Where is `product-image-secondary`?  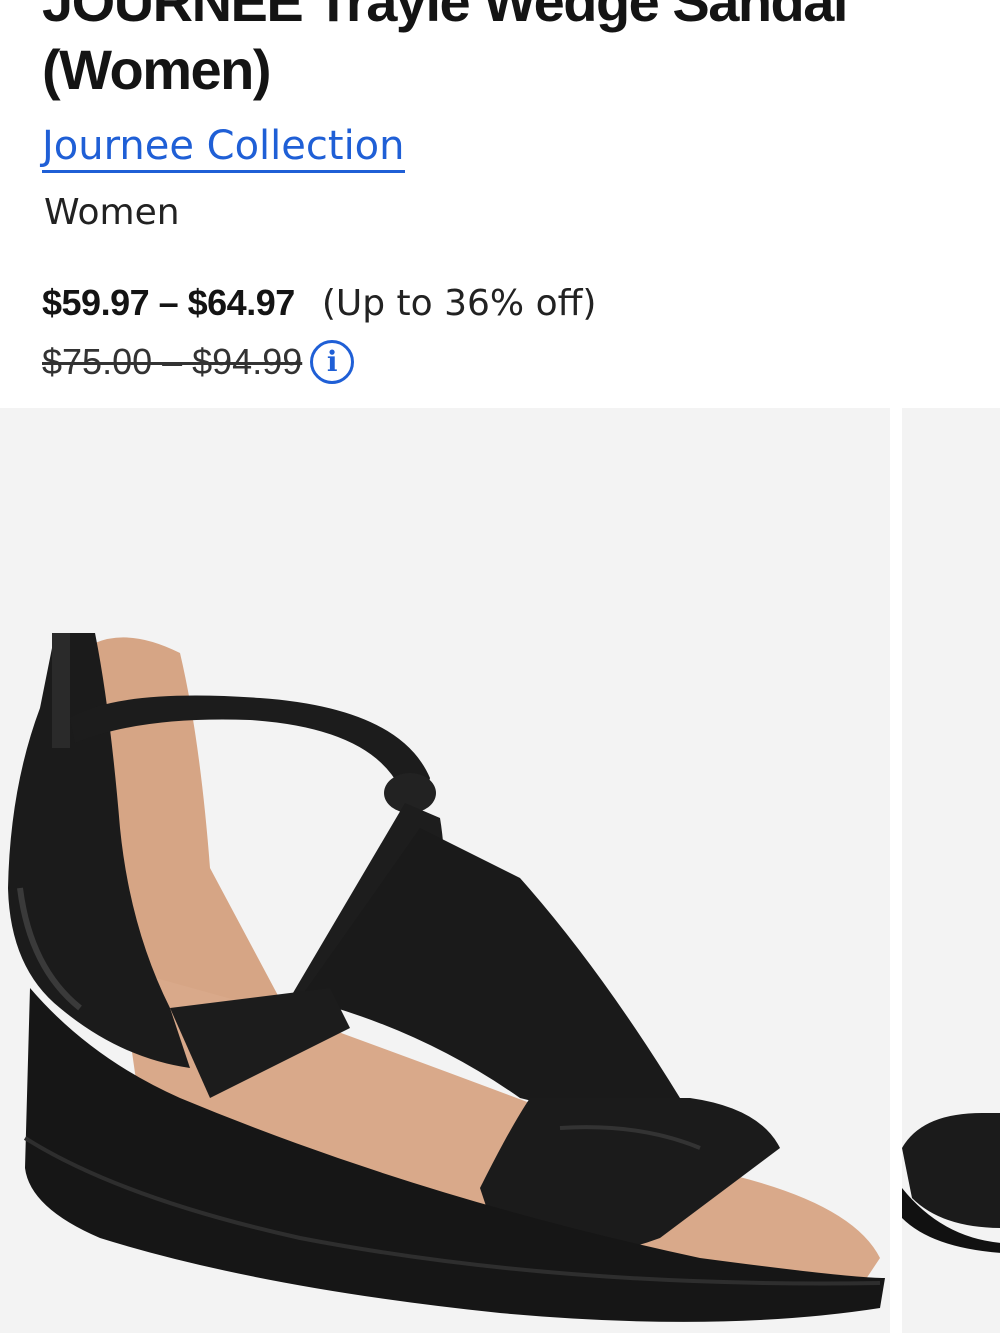
product-image-secondary is located at coordinates (951, 870).